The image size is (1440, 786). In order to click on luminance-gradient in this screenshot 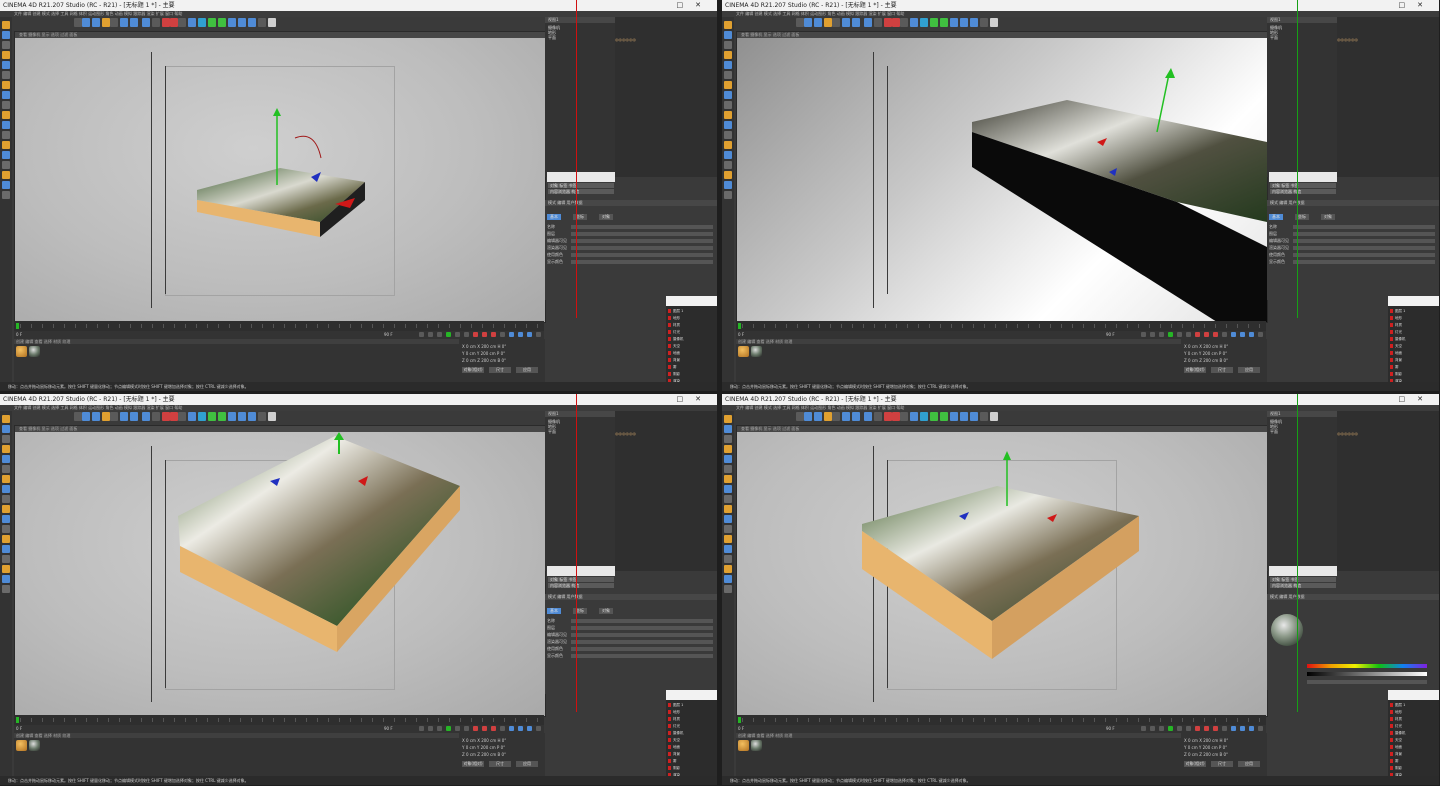, I will do `click(1367, 674)`.